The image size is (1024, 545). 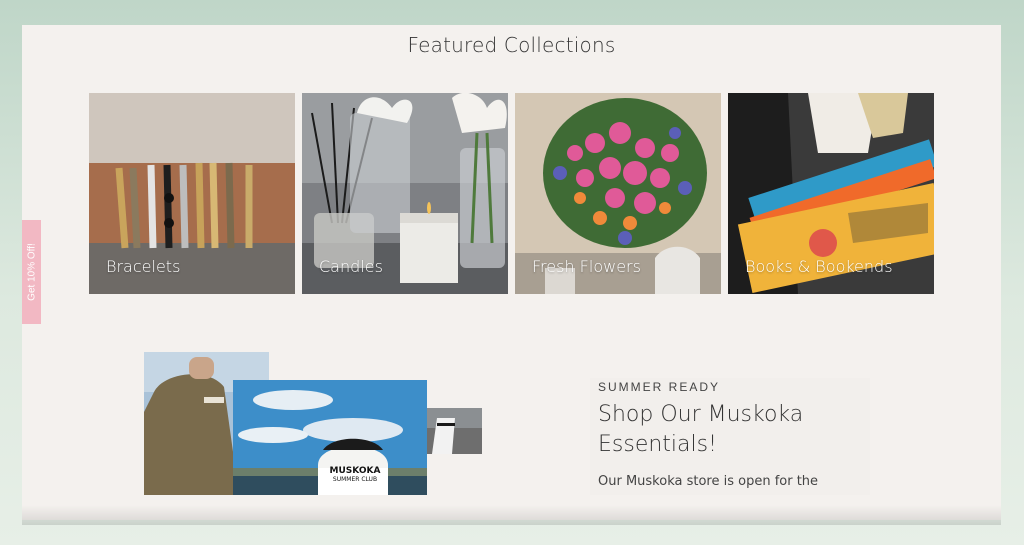 I want to click on promo-body: Our Muskoka store is open for the, so click(x=708, y=481).